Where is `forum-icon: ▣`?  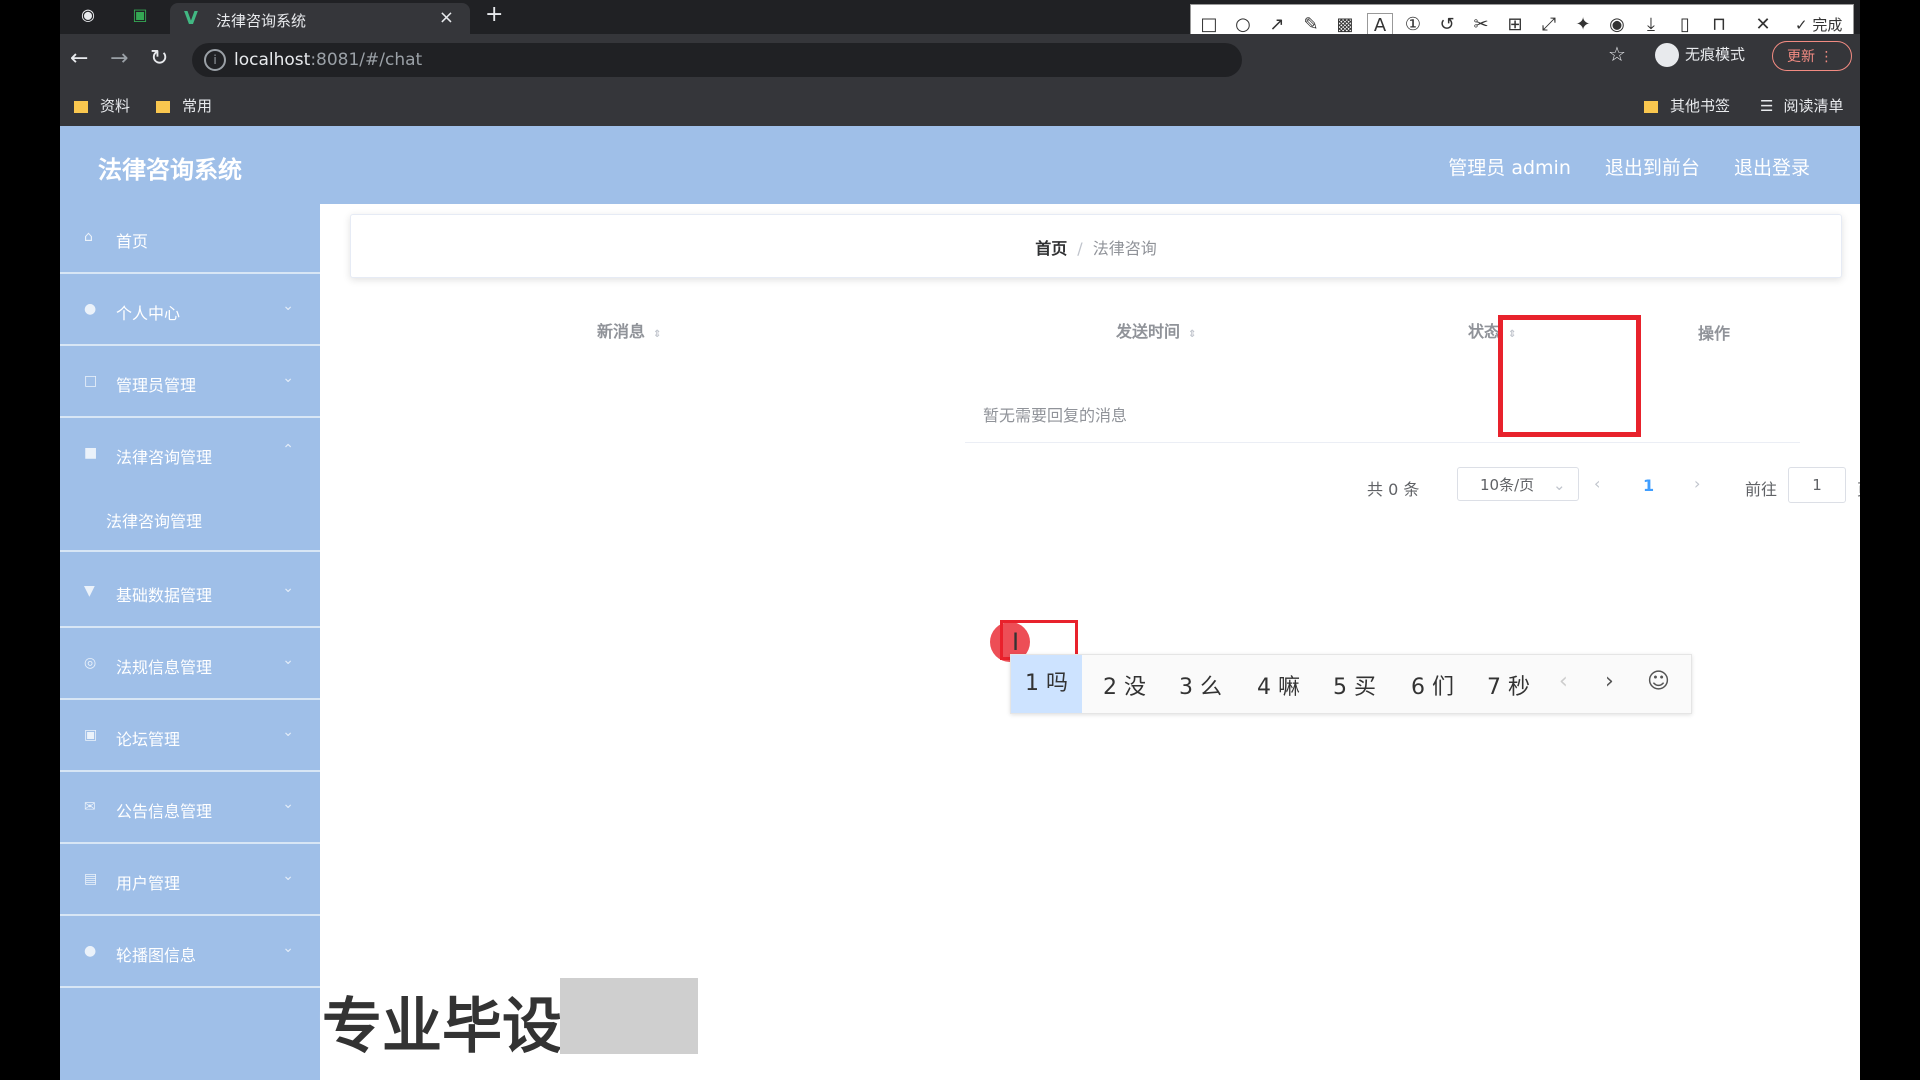
forum-icon: ▣ is located at coordinates (91, 735).